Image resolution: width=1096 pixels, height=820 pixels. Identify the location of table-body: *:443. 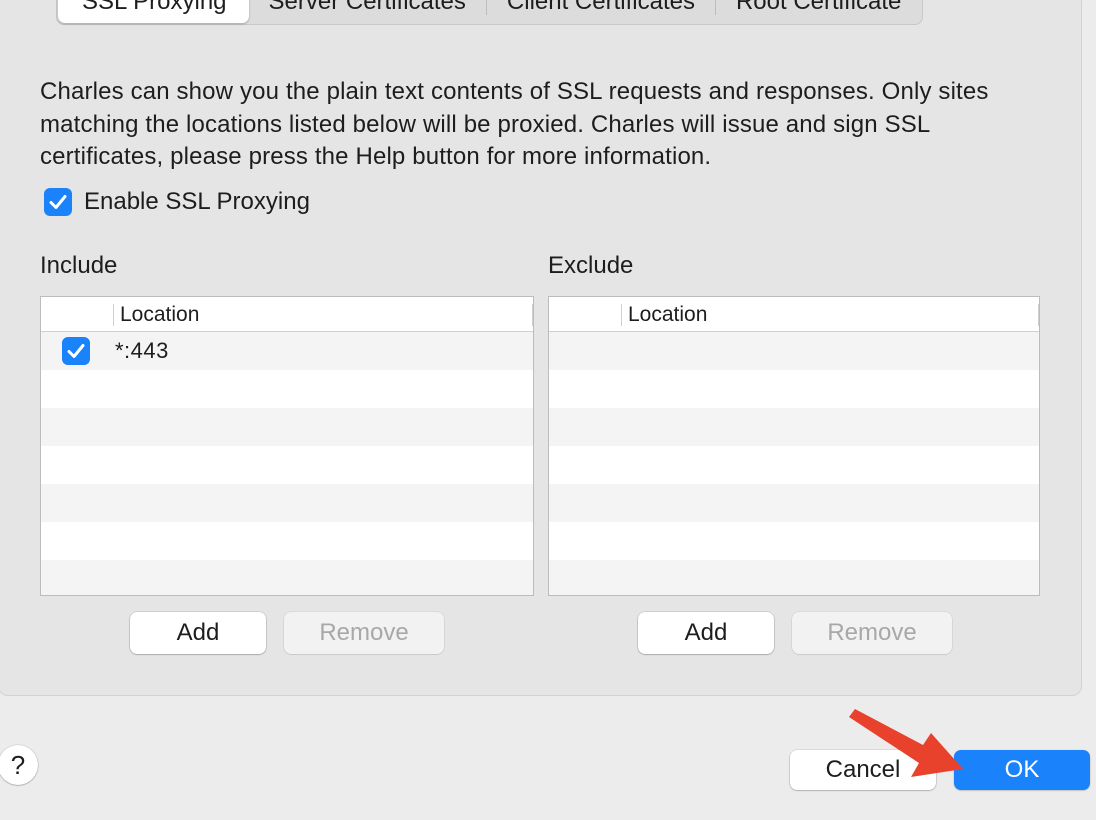
(287, 463).